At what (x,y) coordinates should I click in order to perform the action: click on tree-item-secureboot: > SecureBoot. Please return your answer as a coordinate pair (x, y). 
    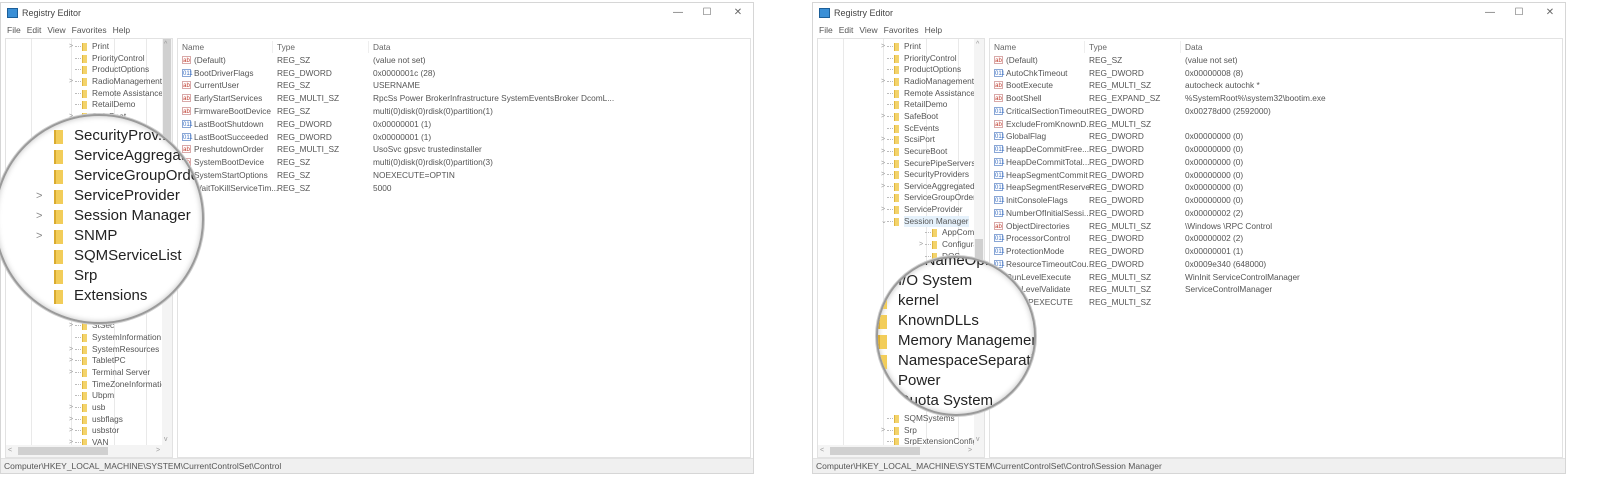
    Looking at the image, I should click on (924, 151).